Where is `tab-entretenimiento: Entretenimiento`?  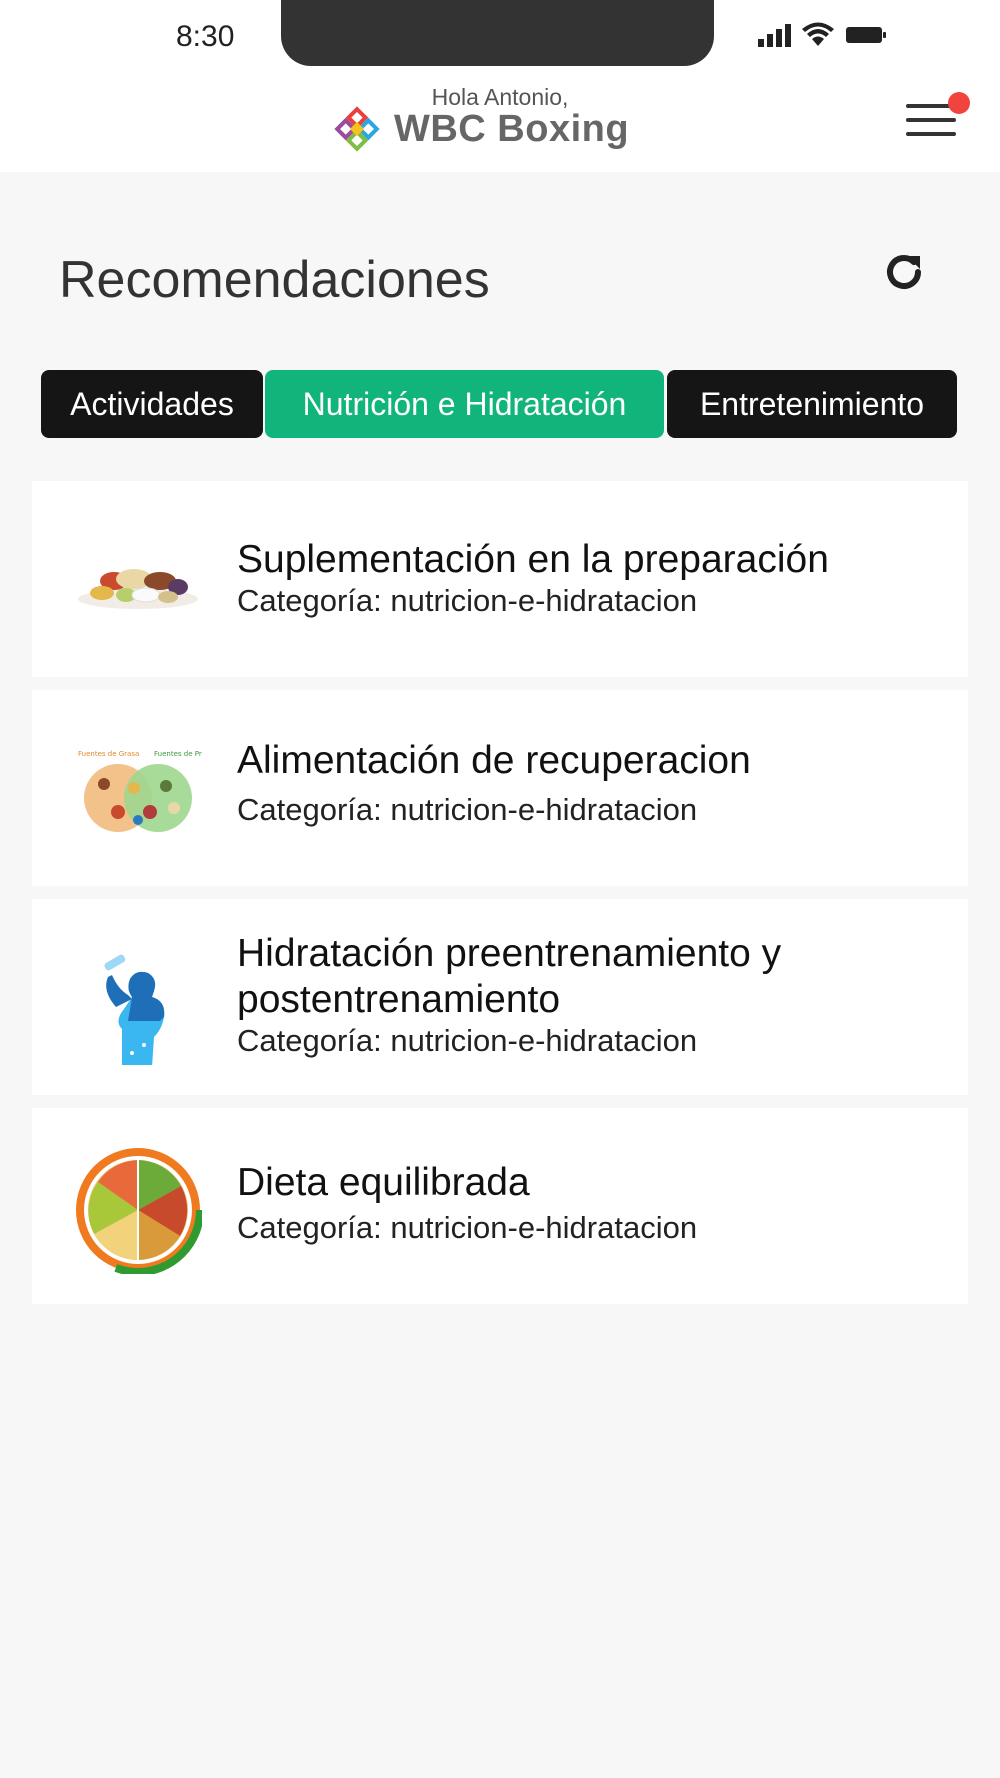
tab-entretenimiento: Entretenimiento is located at coordinates (812, 404).